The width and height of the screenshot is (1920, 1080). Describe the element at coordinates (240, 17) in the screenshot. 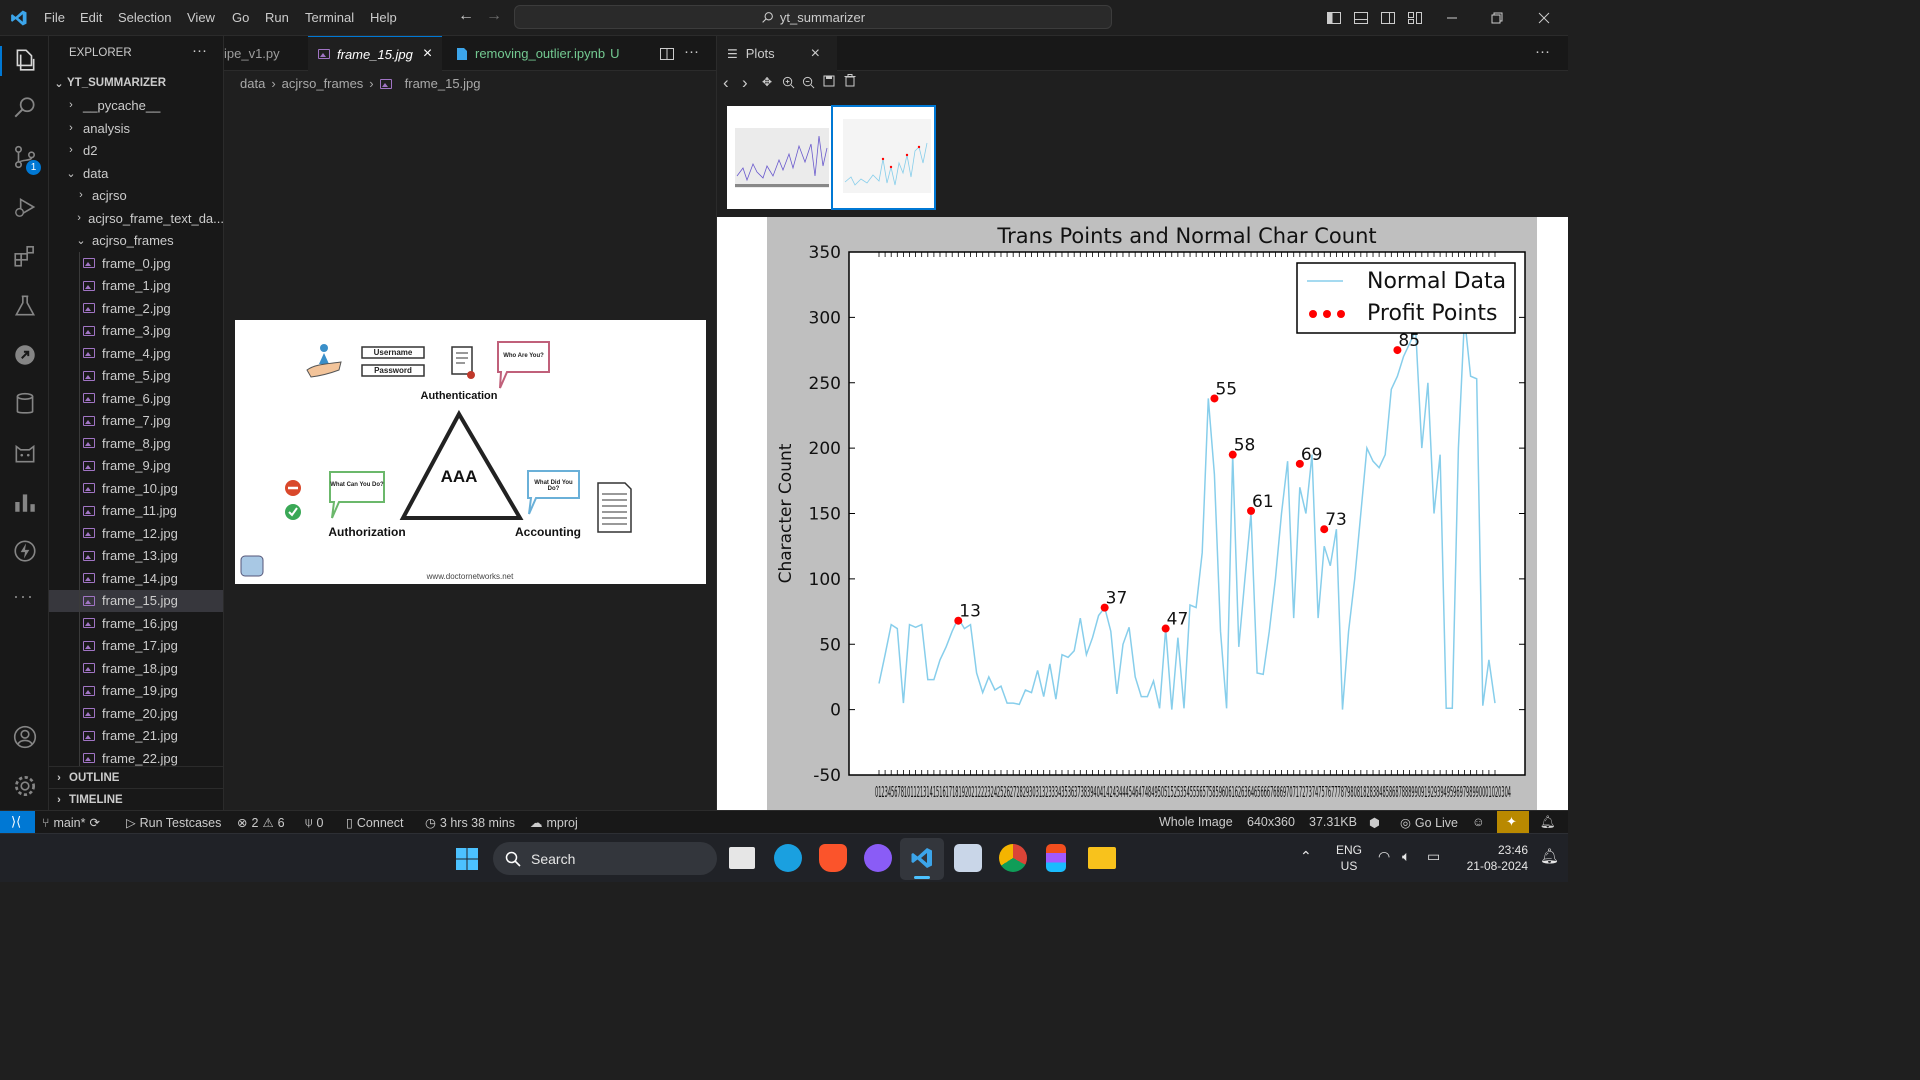

I see `menu-go: Go` at that location.